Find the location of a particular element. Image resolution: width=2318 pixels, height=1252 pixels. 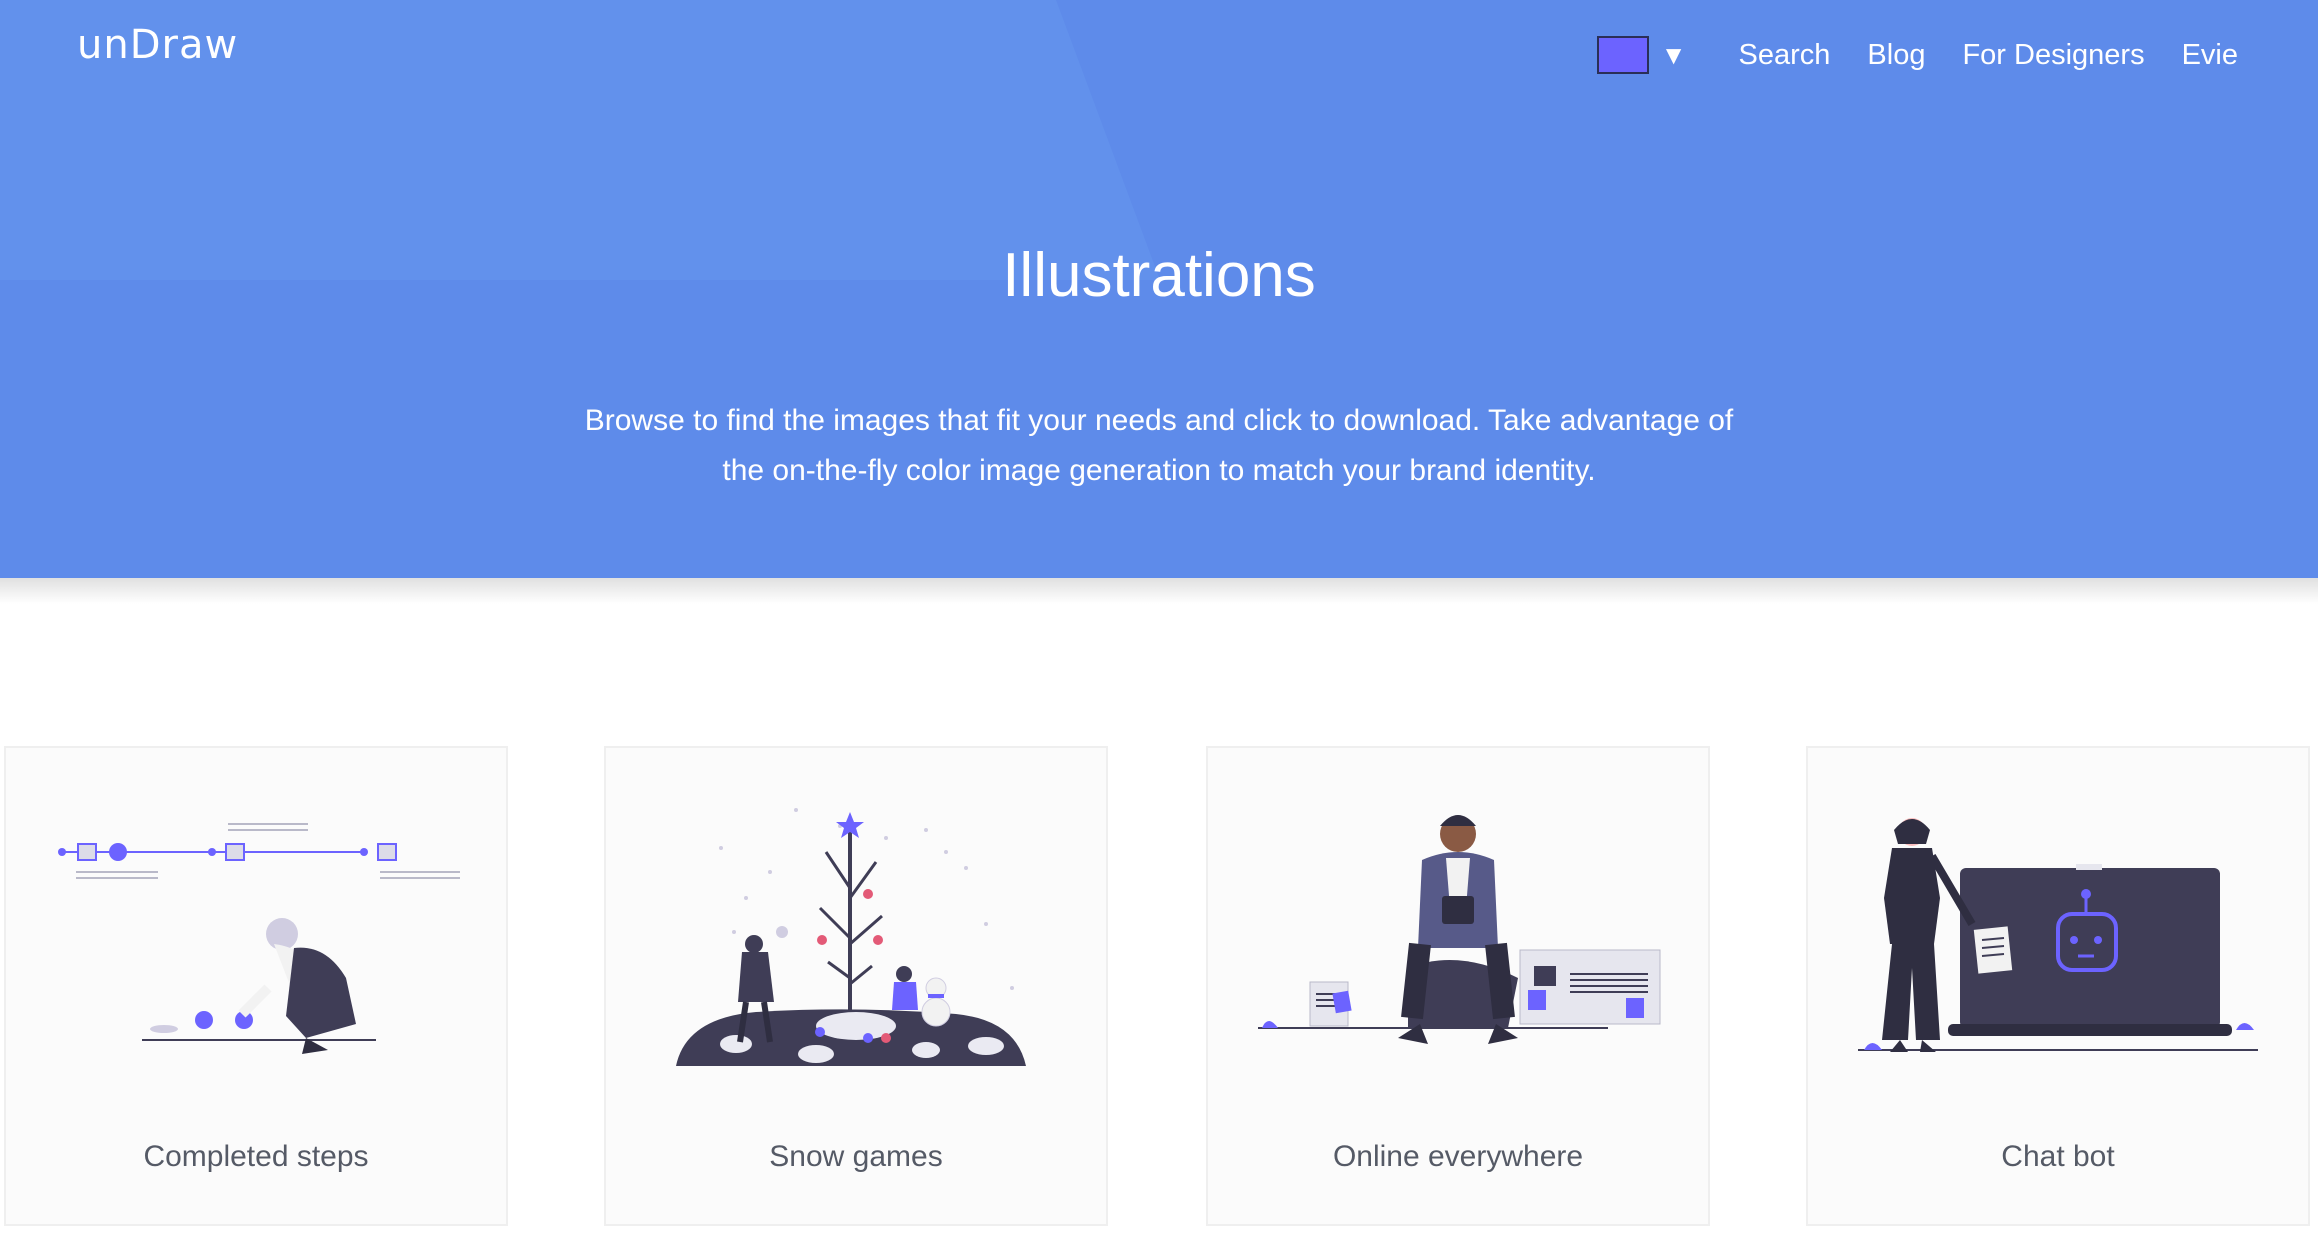

illustration-card-online-everywhere: Online everywhere is located at coordinates (1458, 986).